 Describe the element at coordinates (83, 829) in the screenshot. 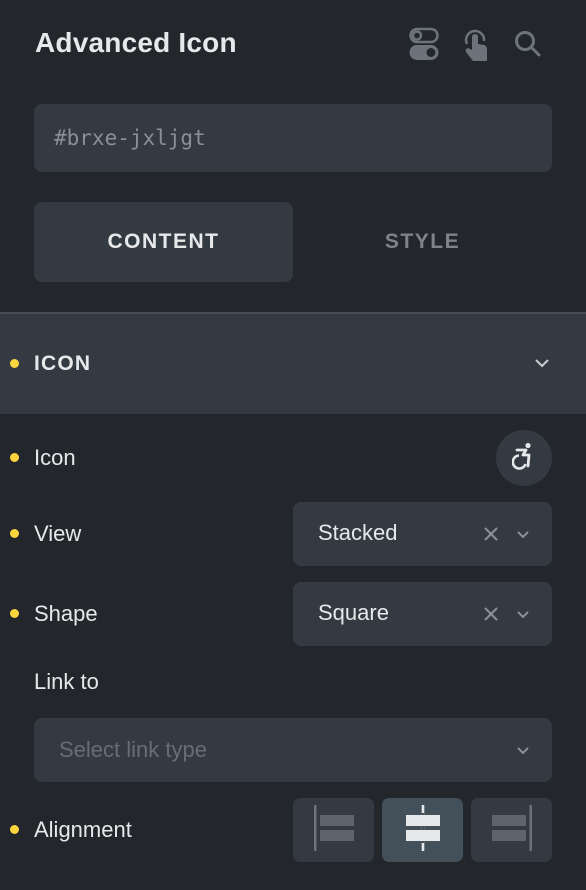

I see `alignment-label: Alignment` at that location.